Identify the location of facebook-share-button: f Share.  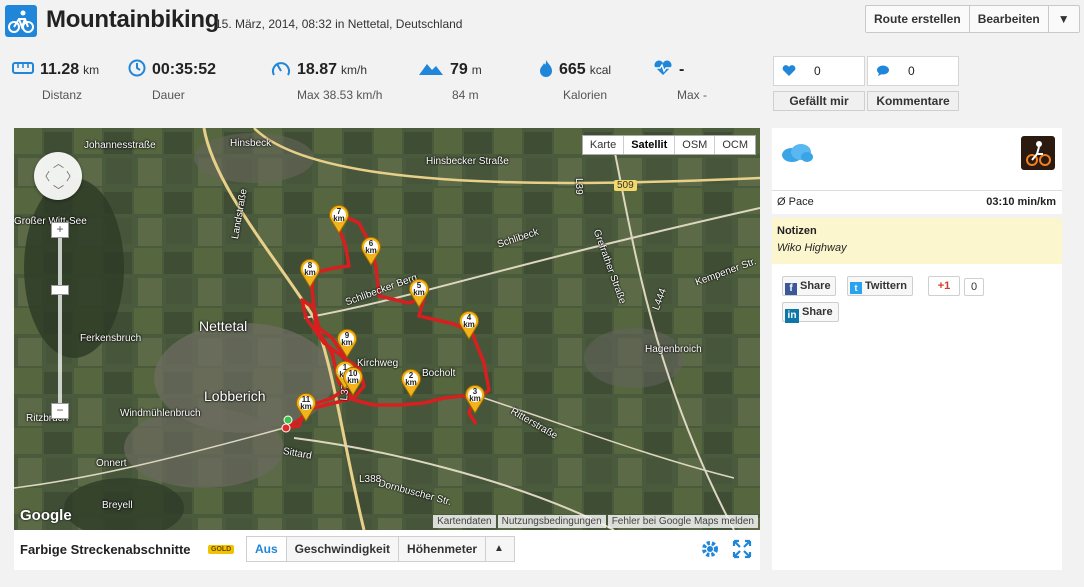
(809, 286).